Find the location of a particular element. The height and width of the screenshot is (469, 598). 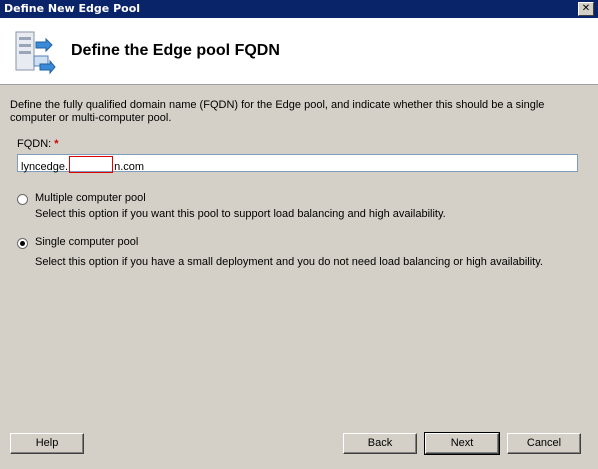

title-bar: Define New Edge Pool ✕ is located at coordinates (299, 9).